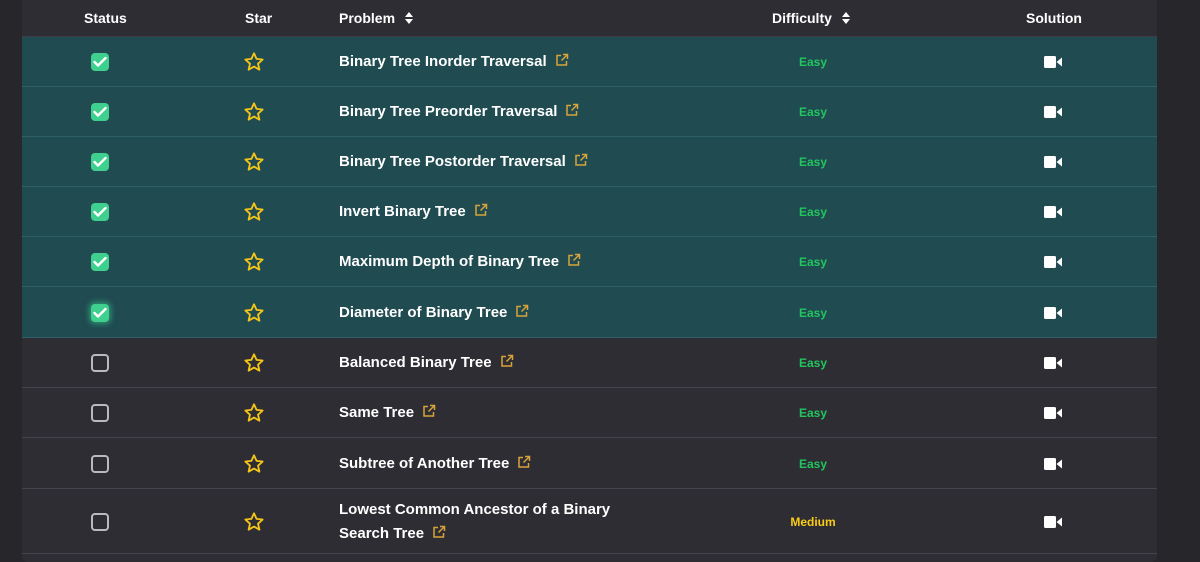  Describe the element at coordinates (443, 61) in the screenshot. I see `problem-title: Binary Tree Inorder Traversal` at that location.